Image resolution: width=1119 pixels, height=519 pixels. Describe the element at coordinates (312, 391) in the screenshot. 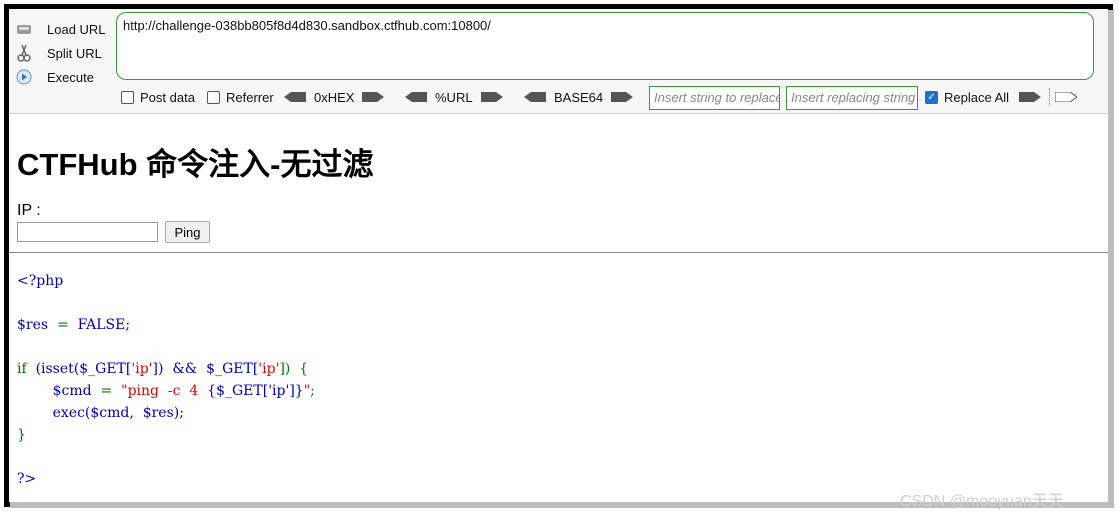

I see `code-semi: ;` at that location.